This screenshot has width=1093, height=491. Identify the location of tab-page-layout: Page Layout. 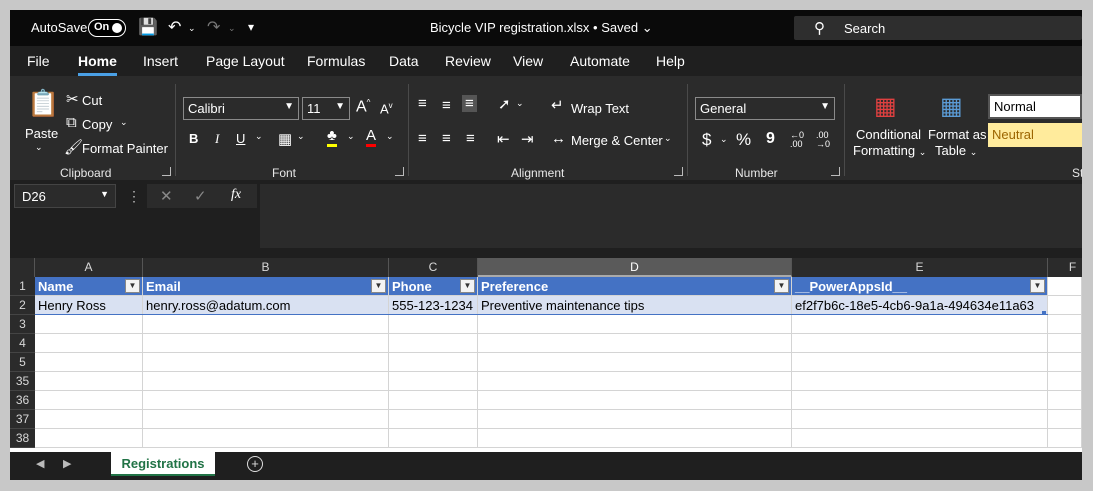
(245, 61).